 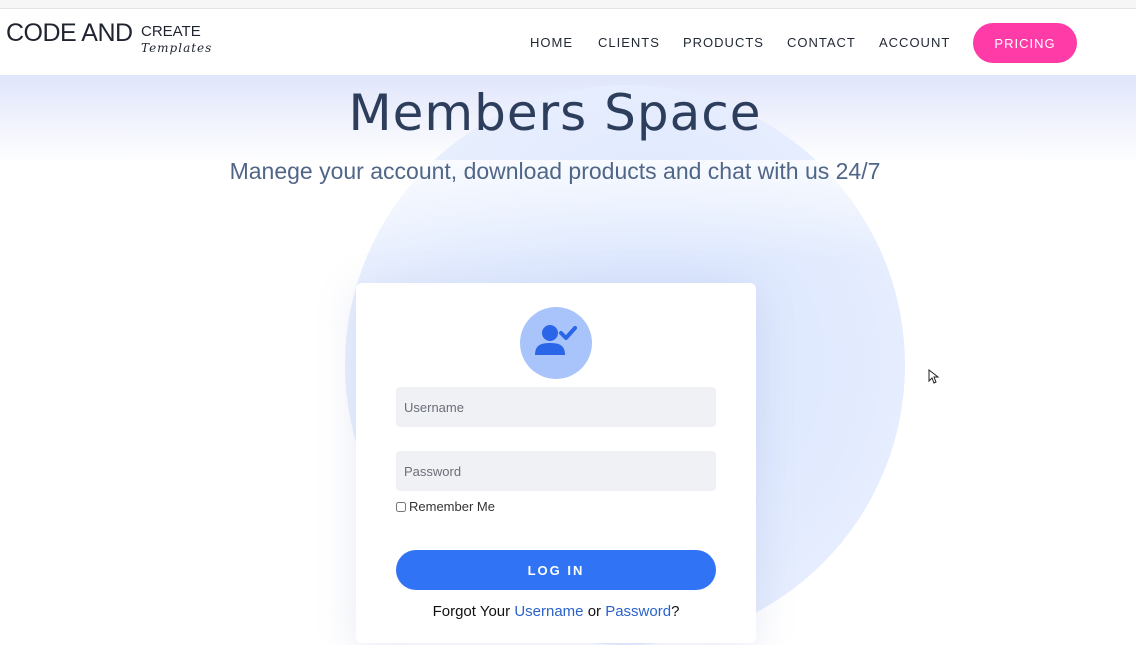 What do you see at coordinates (401, 506) in the screenshot?
I see `remember-me-checkbox` at bounding box center [401, 506].